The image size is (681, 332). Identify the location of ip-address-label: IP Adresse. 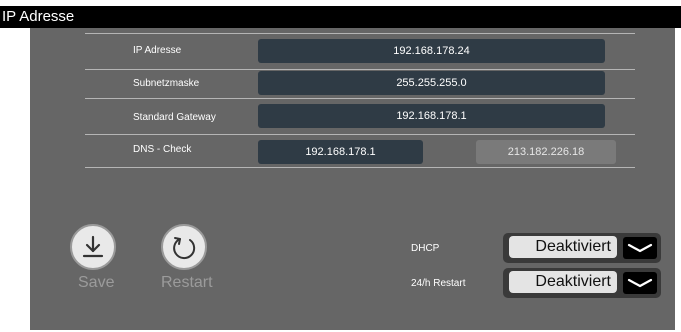
(157, 50).